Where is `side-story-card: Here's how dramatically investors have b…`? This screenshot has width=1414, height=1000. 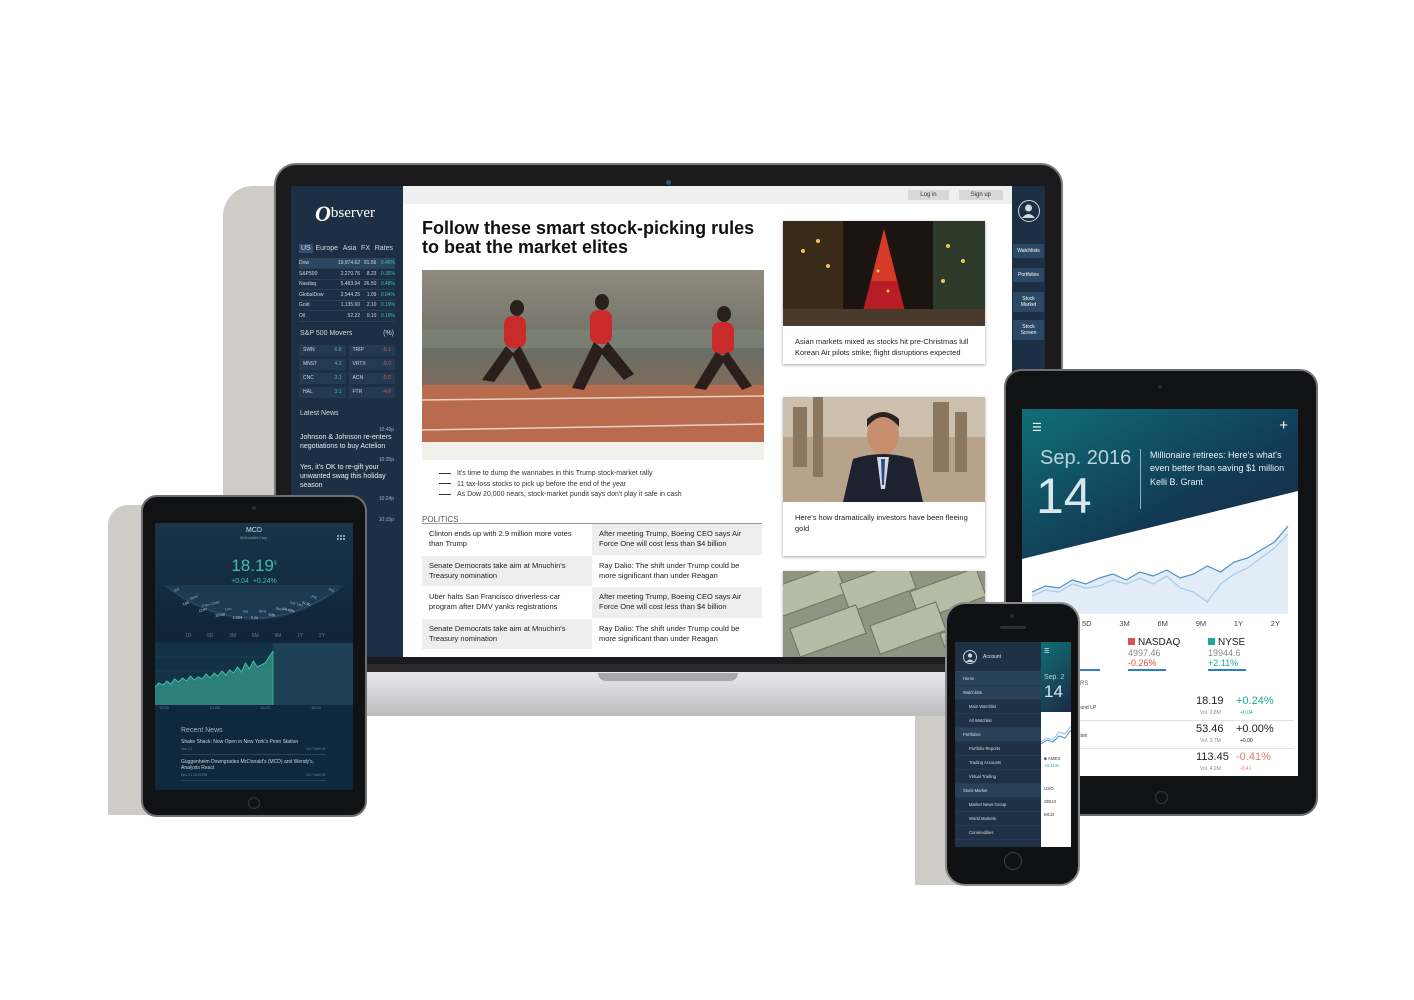
side-story-card: Here's how dramatically investors have b… is located at coordinates (884, 476).